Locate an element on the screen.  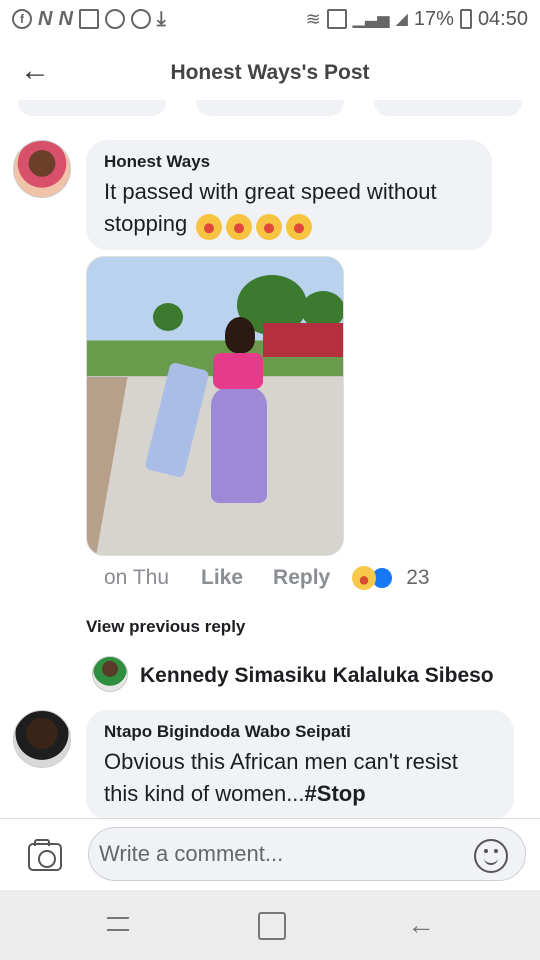
navigation-bar: ← is located at coordinates (270, 925).